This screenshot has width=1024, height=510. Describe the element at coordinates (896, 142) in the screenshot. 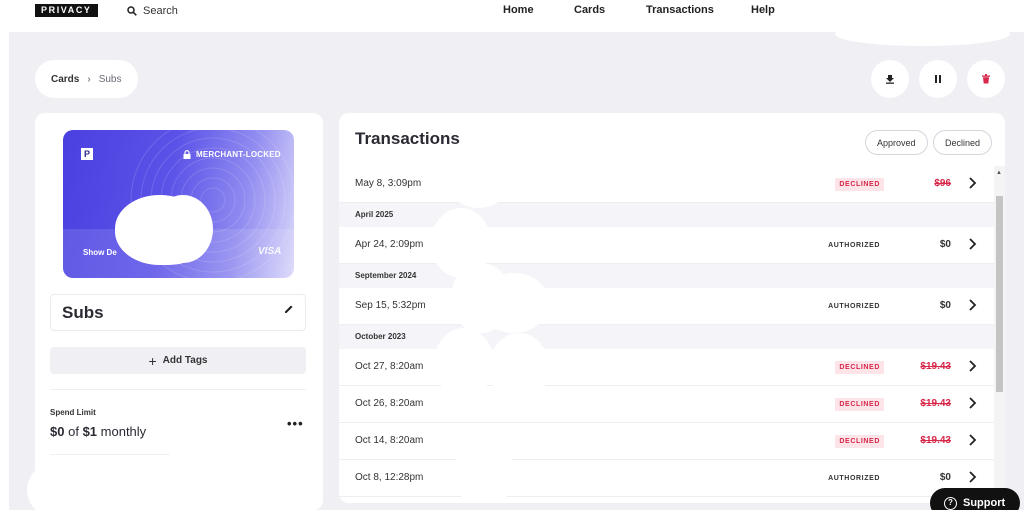

I see `filter-approved: Approved` at that location.